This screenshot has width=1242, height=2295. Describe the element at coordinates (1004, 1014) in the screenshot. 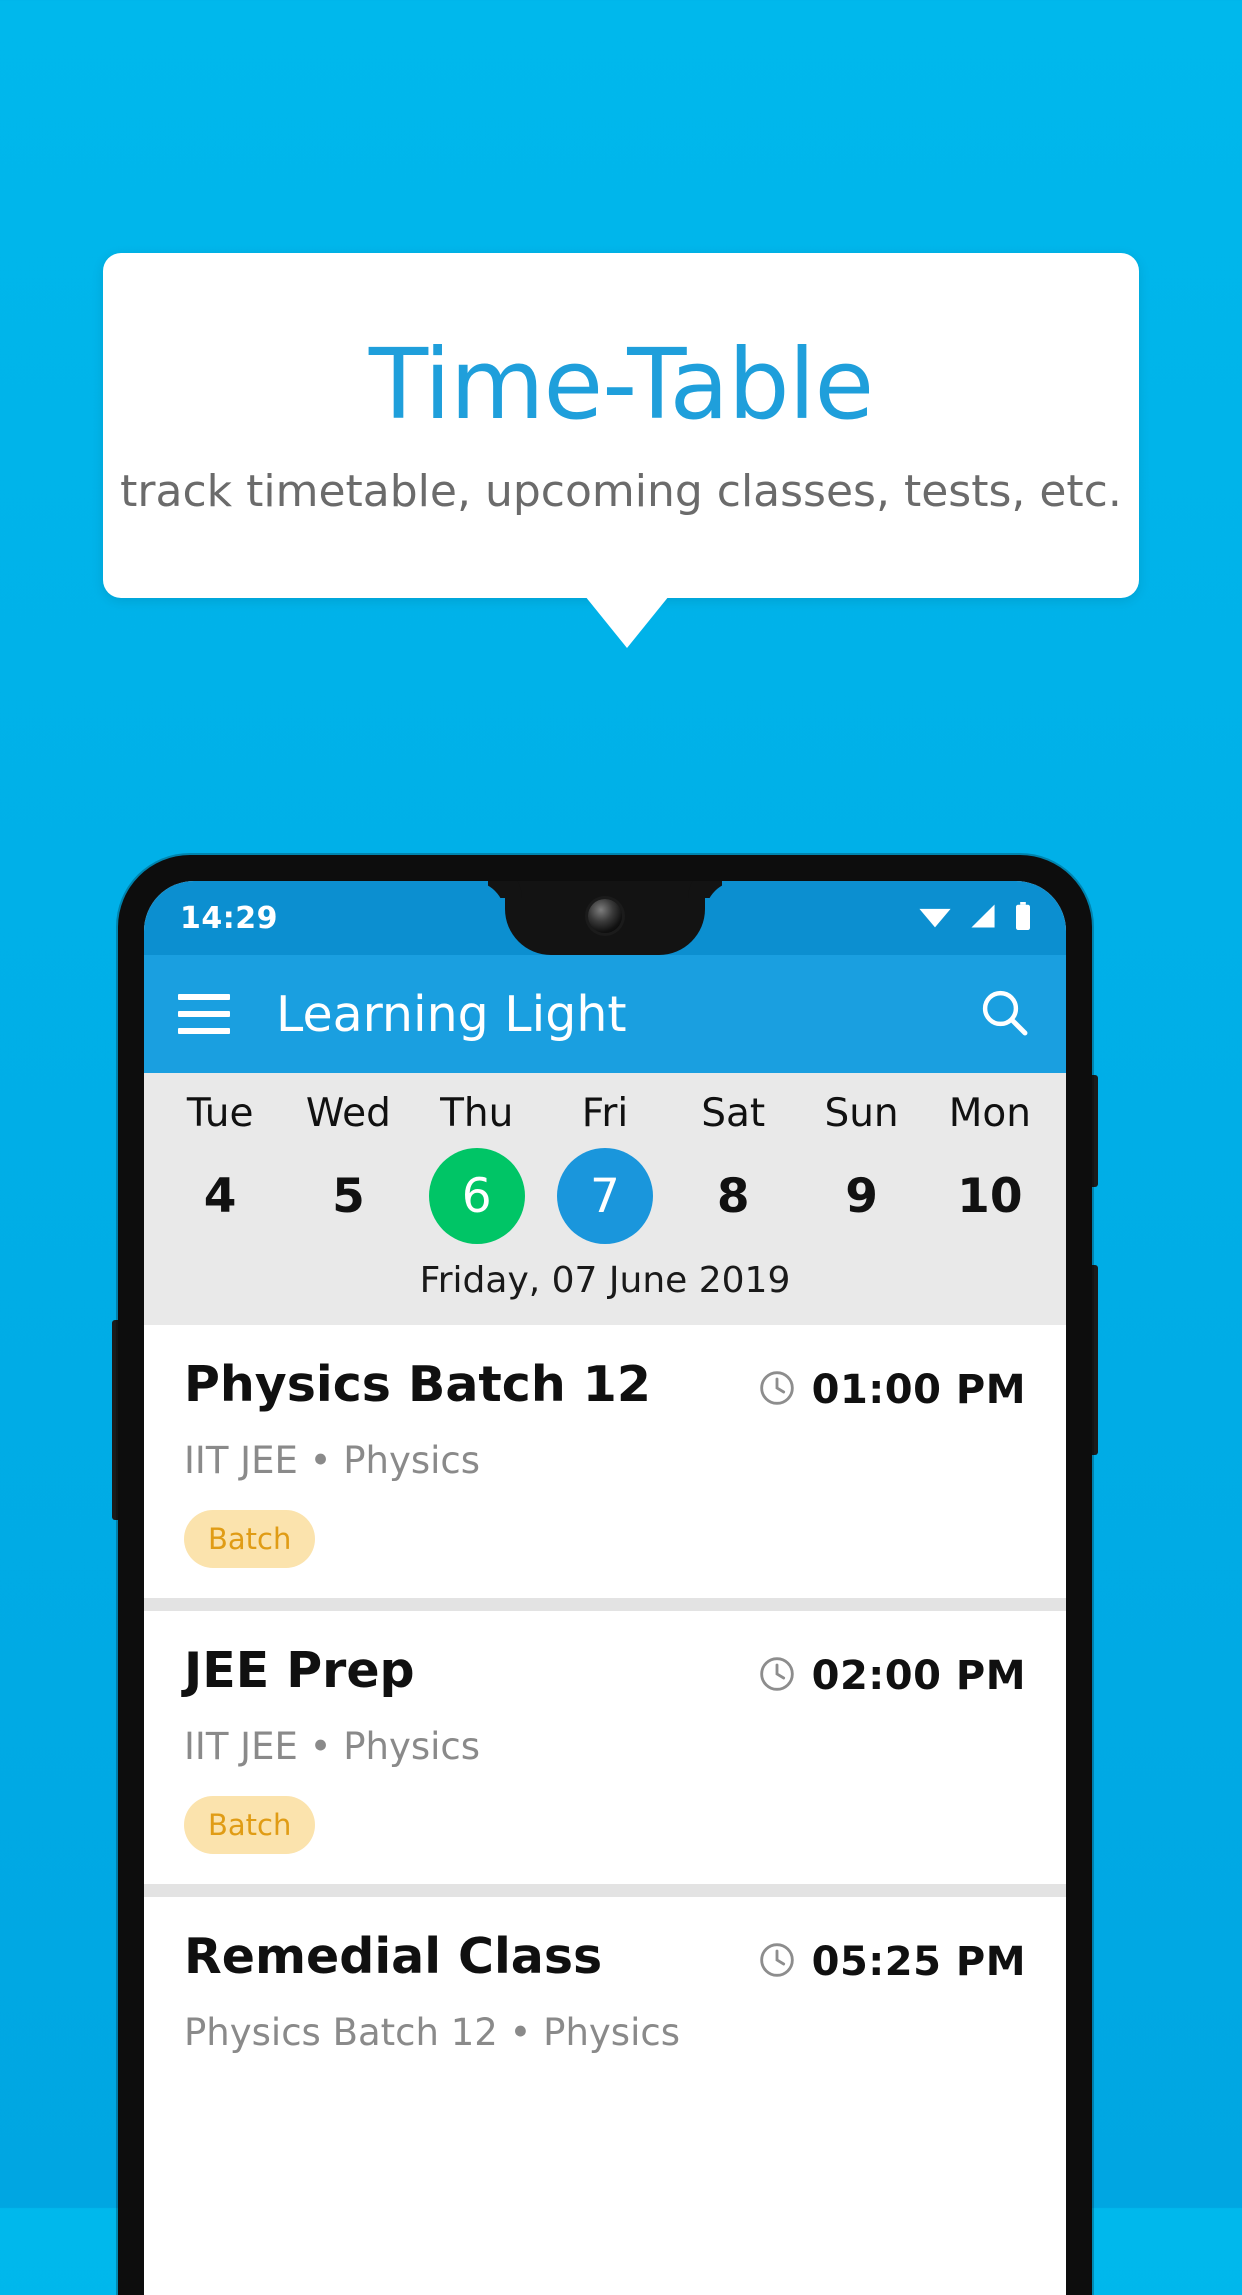

I see `search-icon` at that location.